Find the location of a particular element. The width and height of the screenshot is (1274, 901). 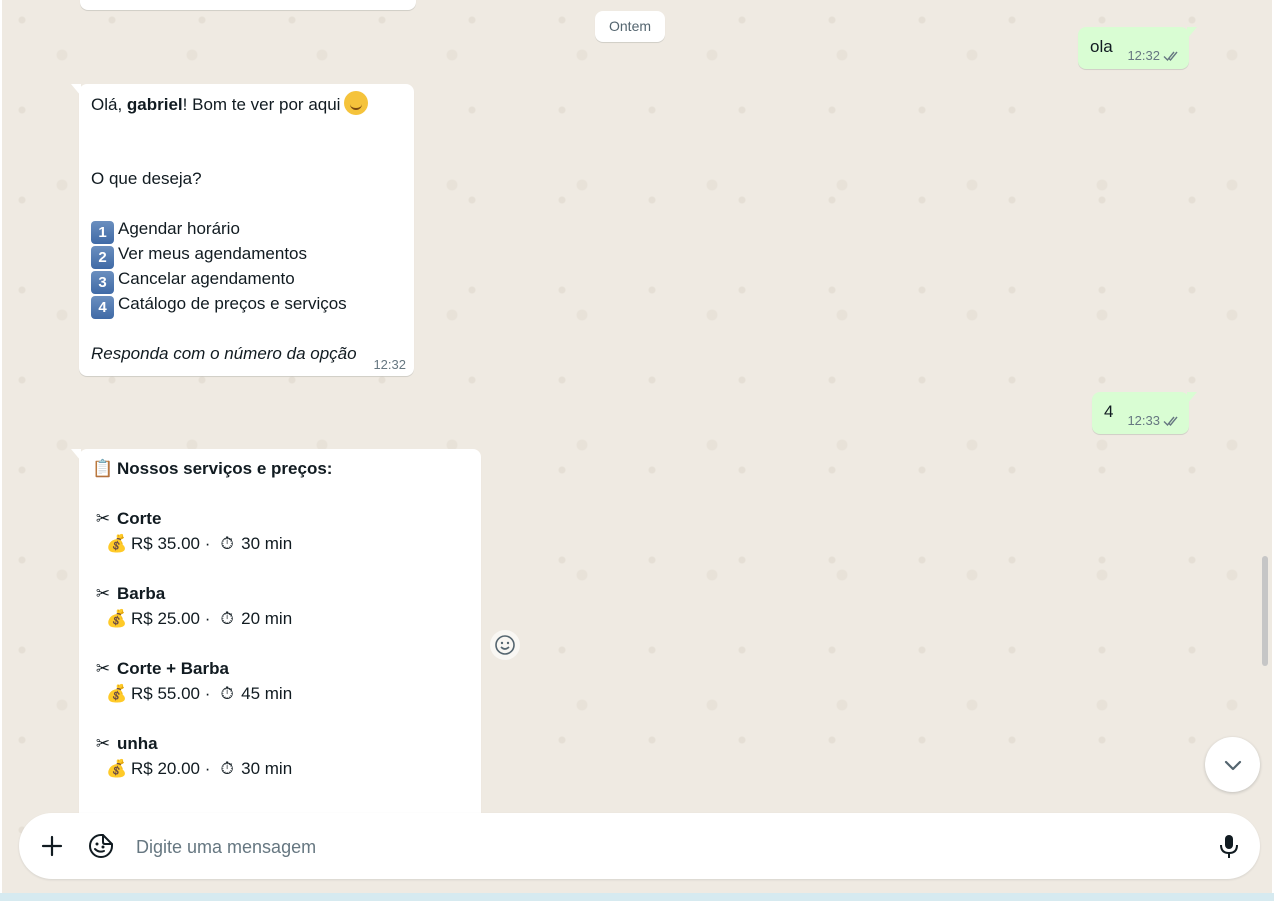

service-details: 💰 R$ 25.00 · ⏱ 20 min is located at coordinates (198, 618).